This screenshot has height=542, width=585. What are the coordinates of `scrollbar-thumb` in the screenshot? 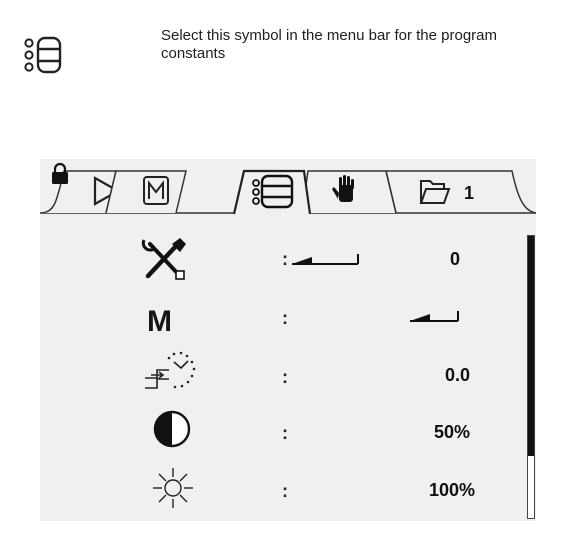 It's located at (531, 346).